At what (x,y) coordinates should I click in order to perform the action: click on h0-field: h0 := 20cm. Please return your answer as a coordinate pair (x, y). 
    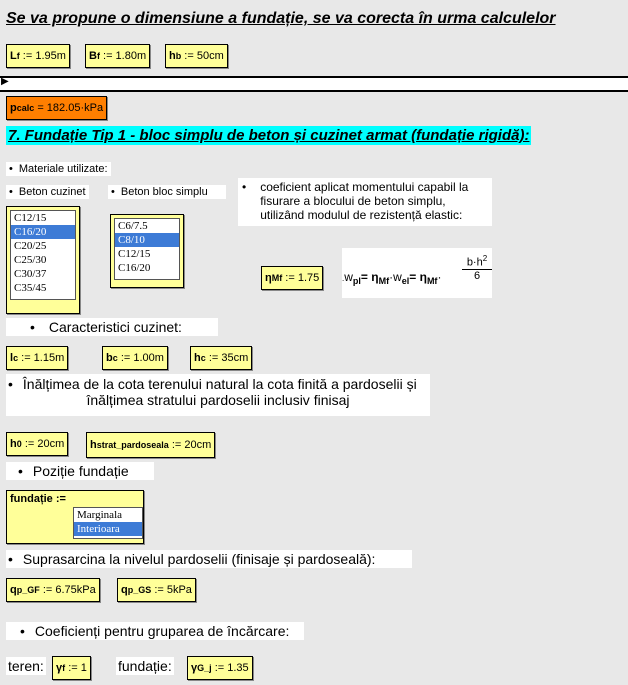
    Looking at the image, I should click on (37, 444).